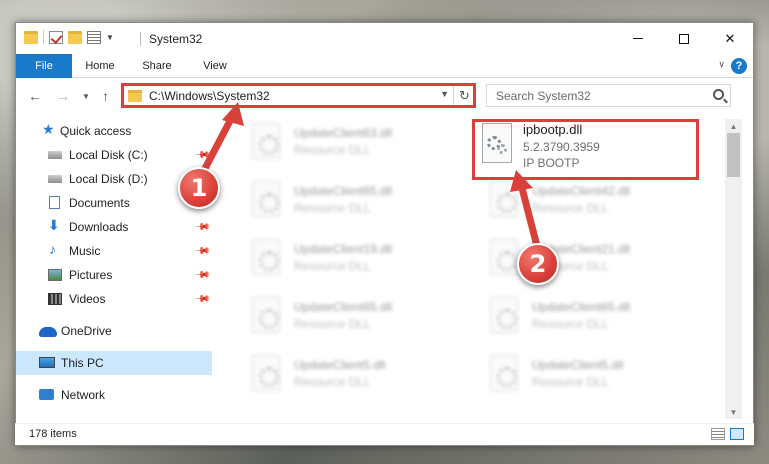 Image resolution: width=769 pixels, height=464 pixels. What do you see at coordinates (368, 178) in the screenshot?
I see `callout-arrows` at bounding box center [368, 178].